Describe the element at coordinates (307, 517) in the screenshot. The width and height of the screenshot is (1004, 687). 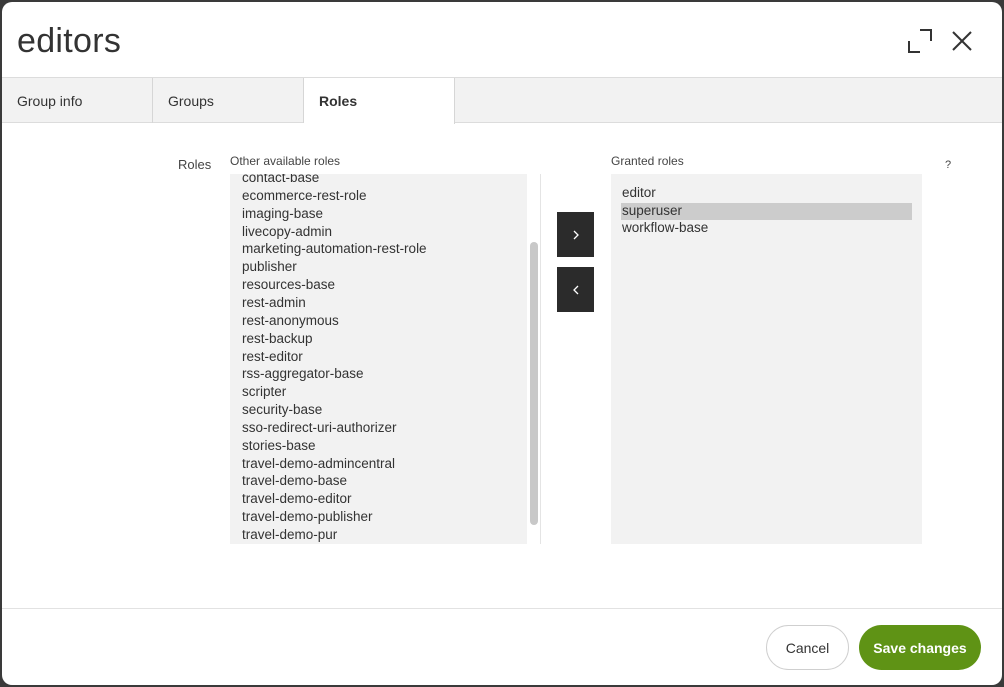
I see `available-role-item: travel-demo-publisher` at that location.